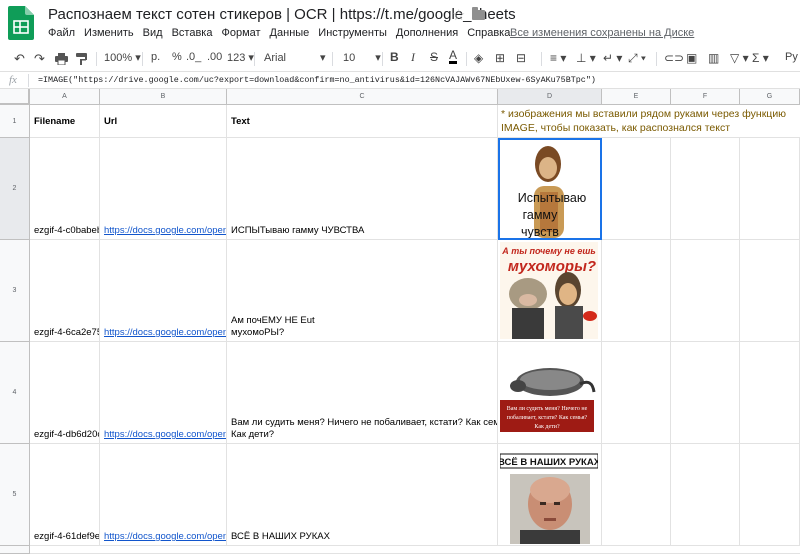 The width and height of the screenshot is (800, 554). I want to click on cell-f3, so click(705, 291).